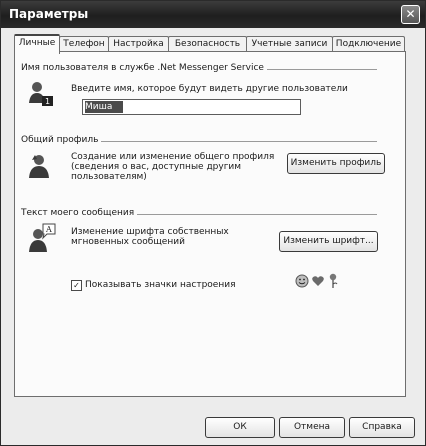 The height and width of the screenshot is (446, 426). I want to click on tab-security: Безопасность, so click(207, 44).